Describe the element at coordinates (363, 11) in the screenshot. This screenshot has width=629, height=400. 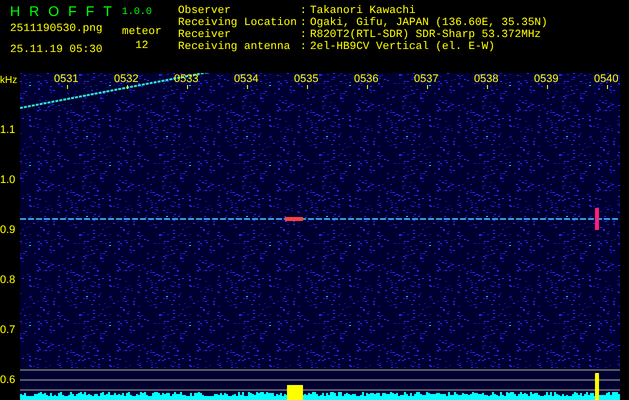
I see `info-value: Takanori Kawachi` at that location.